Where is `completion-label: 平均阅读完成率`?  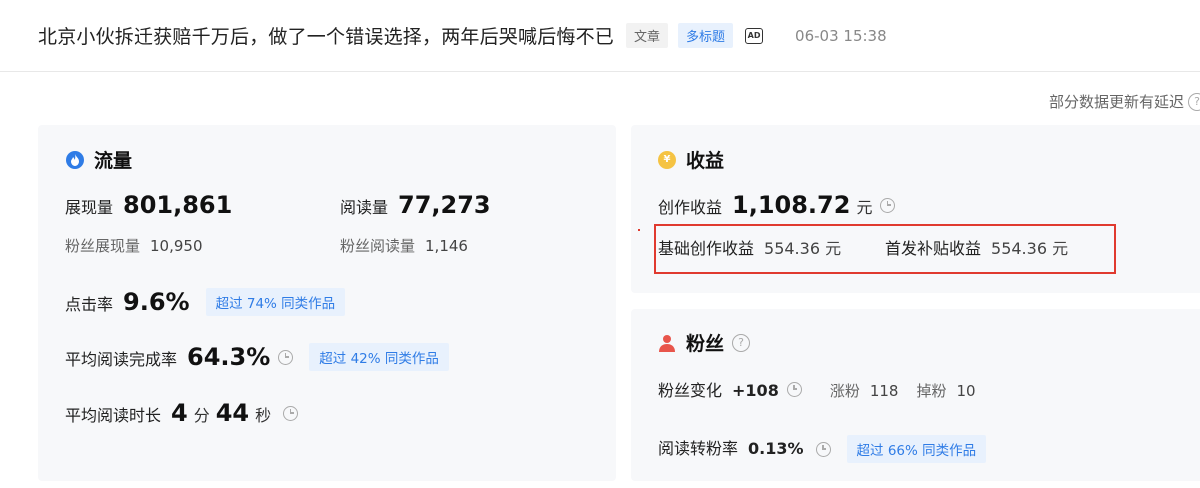
completion-label: 平均阅读完成率 is located at coordinates (121, 359).